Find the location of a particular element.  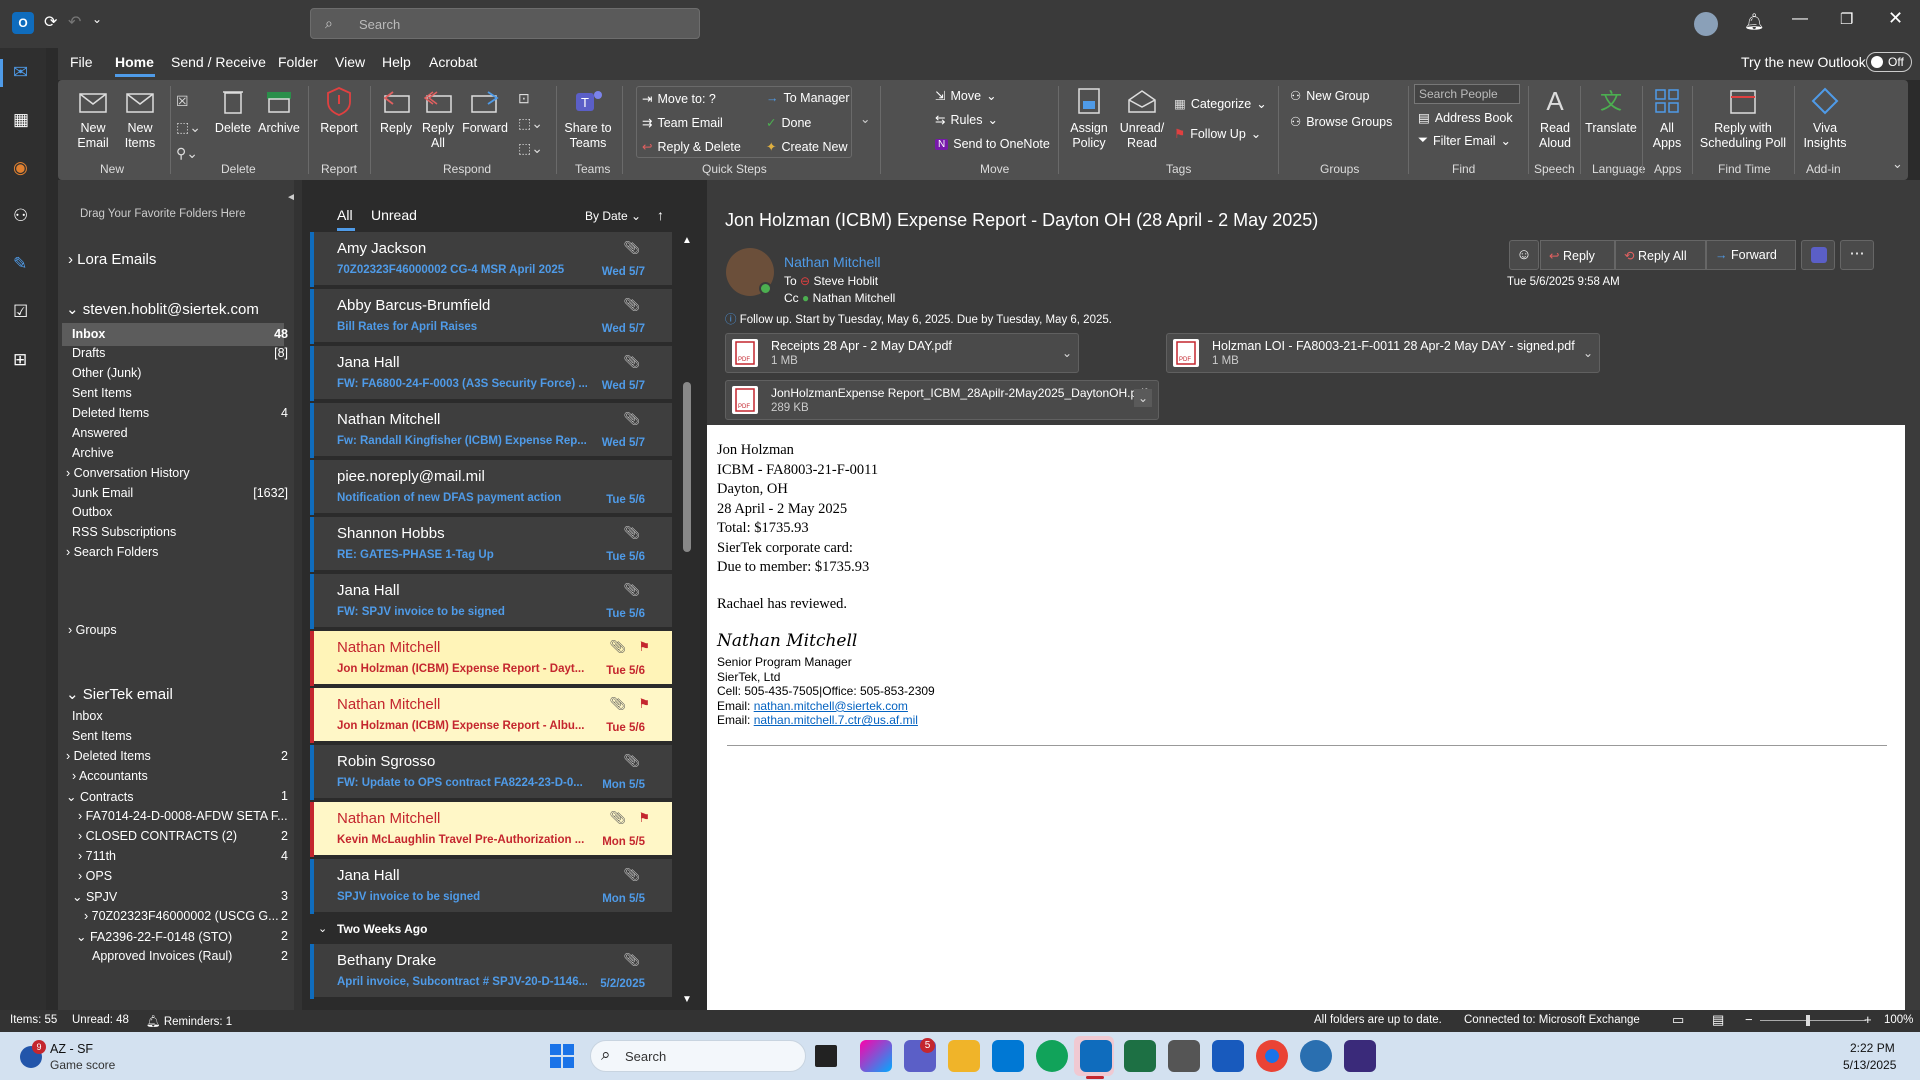

file-explorer-icon is located at coordinates (964, 1056).